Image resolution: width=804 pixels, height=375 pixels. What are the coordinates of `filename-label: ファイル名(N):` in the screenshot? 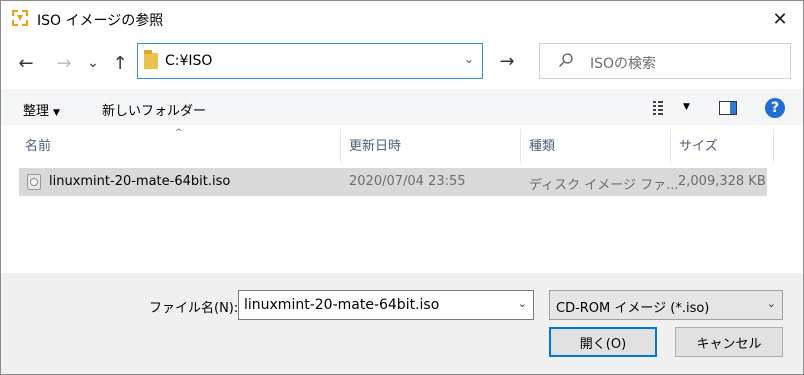 It's located at (194, 308).